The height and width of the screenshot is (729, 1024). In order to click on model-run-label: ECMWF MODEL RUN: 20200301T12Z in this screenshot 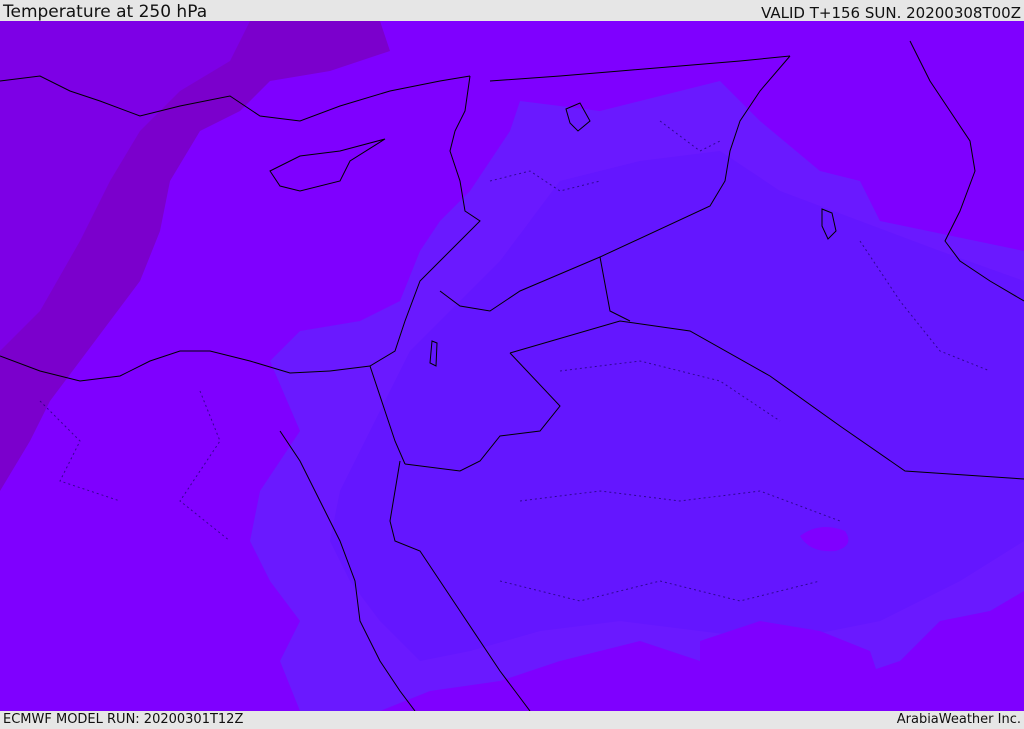, I will do `click(123, 719)`.